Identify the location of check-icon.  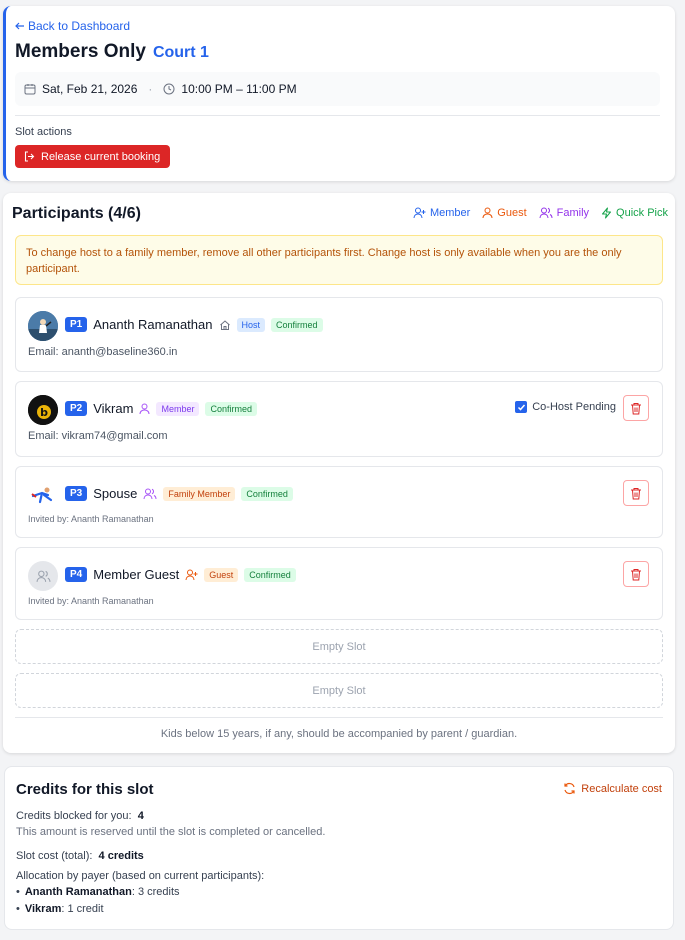
(521, 407).